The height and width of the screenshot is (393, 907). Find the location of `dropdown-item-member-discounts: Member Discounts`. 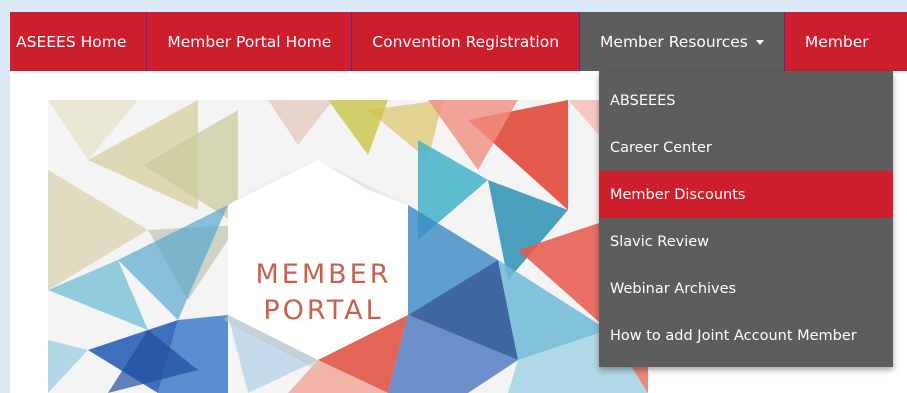

dropdown-item-member-discounts: Member Discounts is located at coordinates (746, 194).